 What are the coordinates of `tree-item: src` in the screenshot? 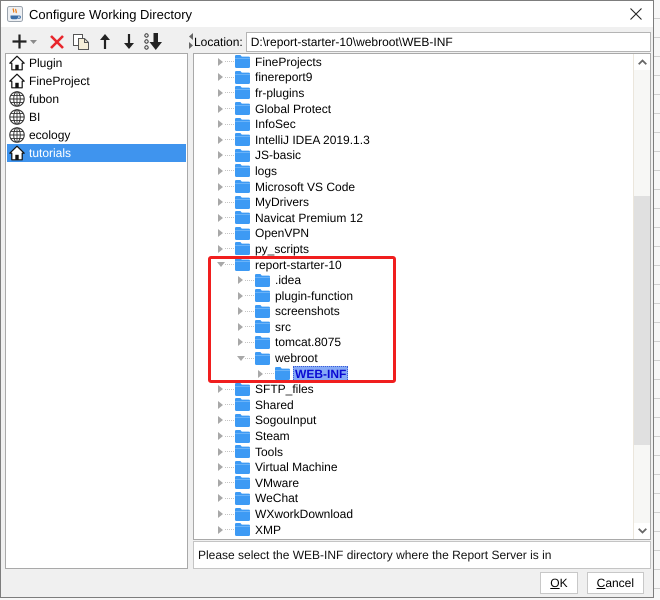 It's located at (283, 326).